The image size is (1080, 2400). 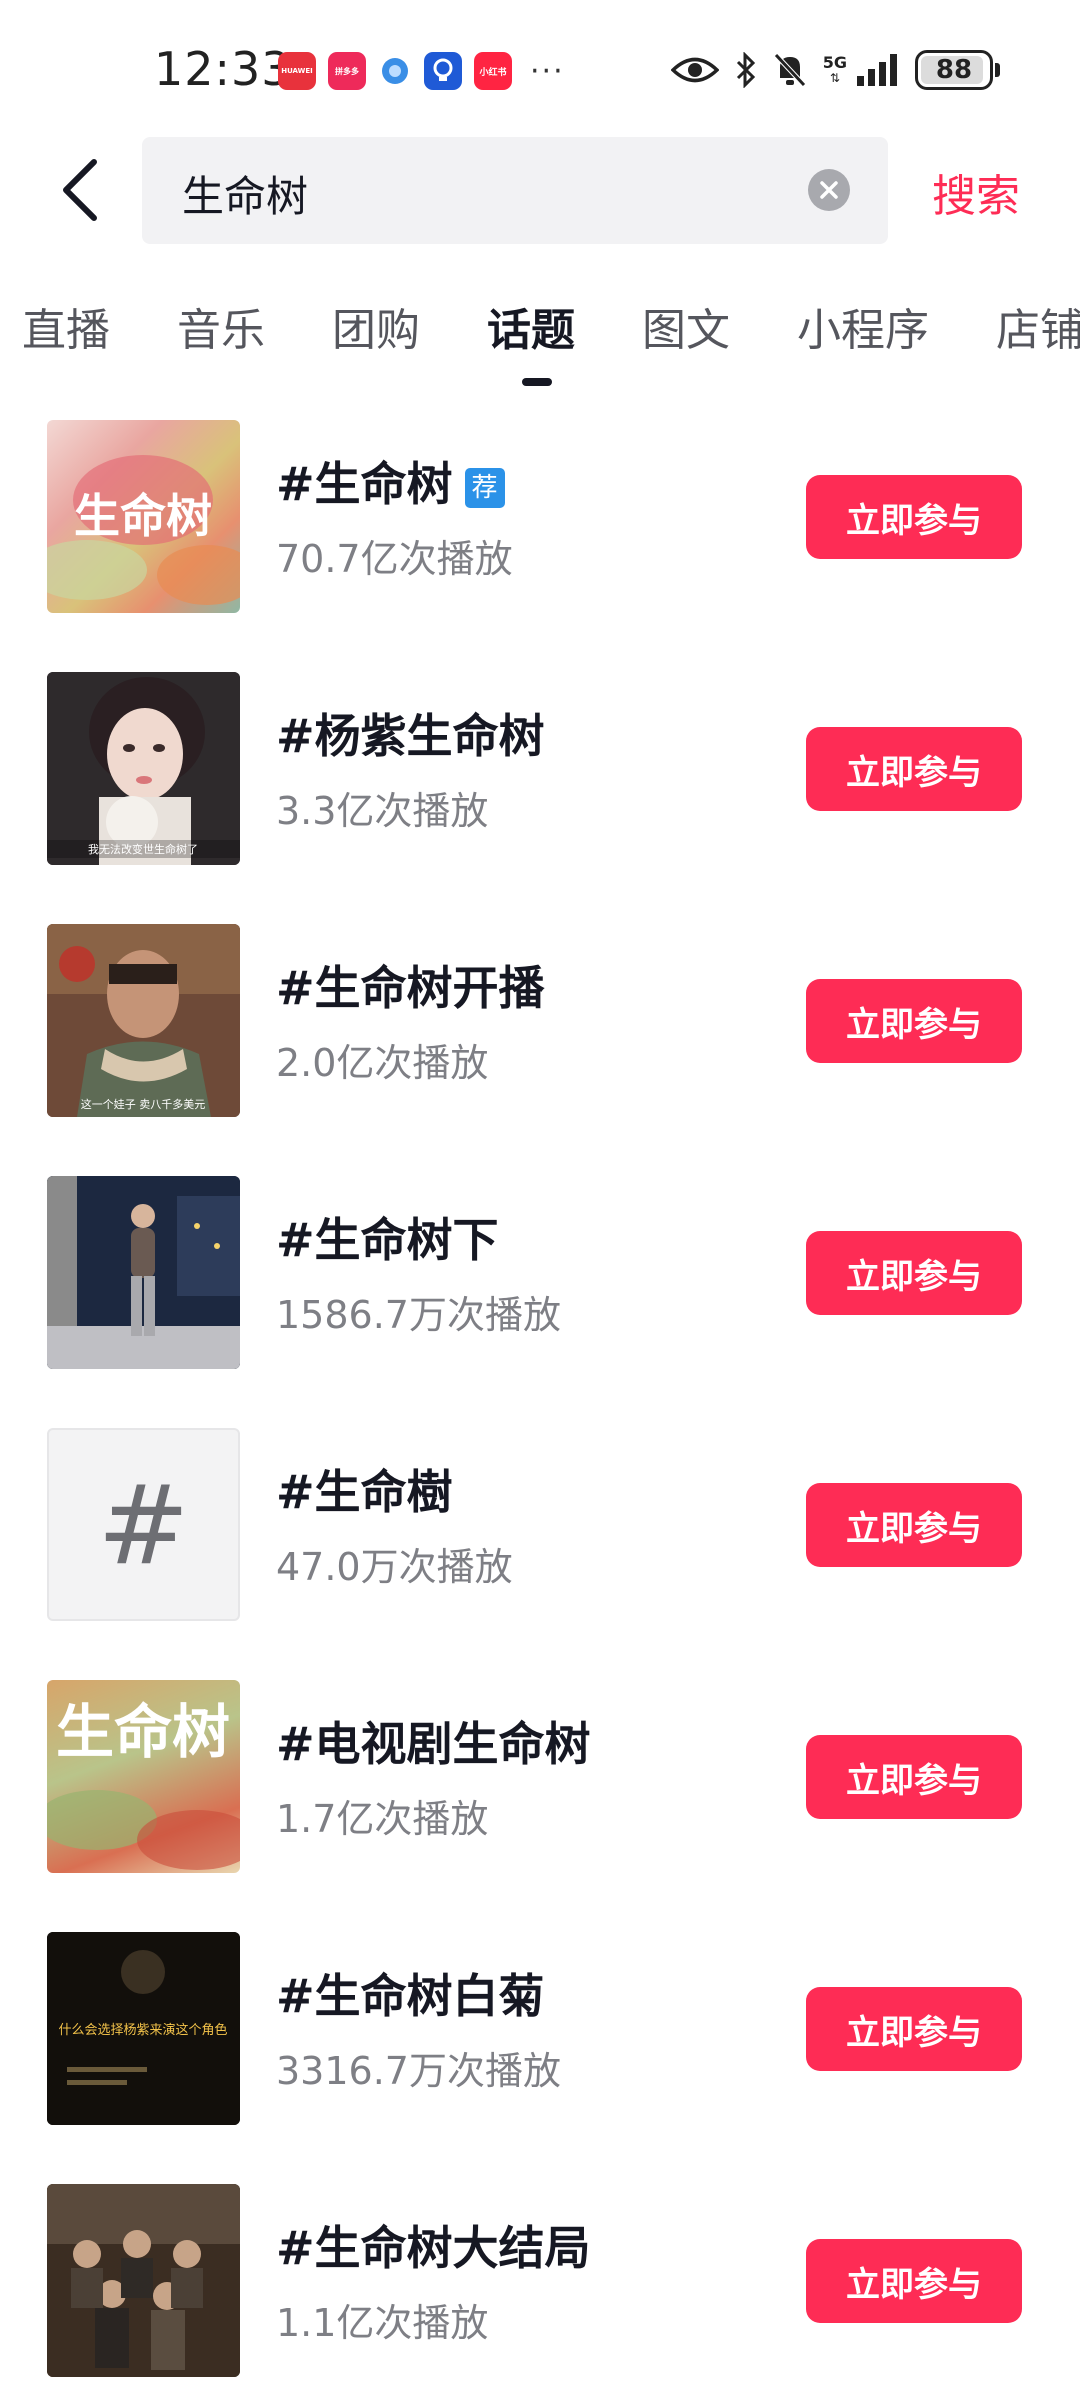 What do you see at coordinates (686, 326) in the screenshot?
I see `tab-image-text: 图文` at bounding box center [686, 326].